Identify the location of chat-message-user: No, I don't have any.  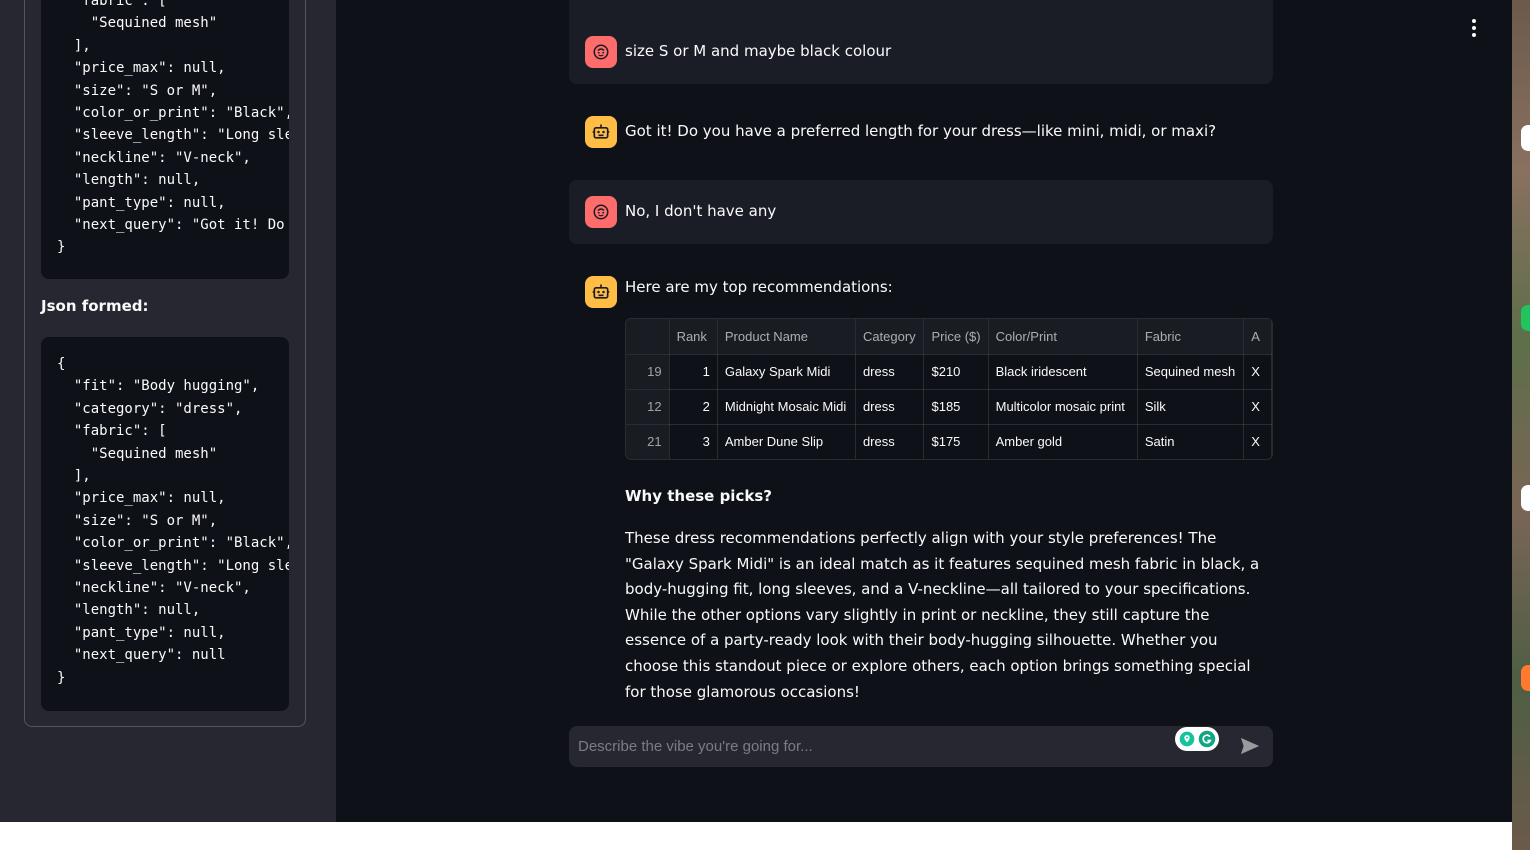
(921, 212).